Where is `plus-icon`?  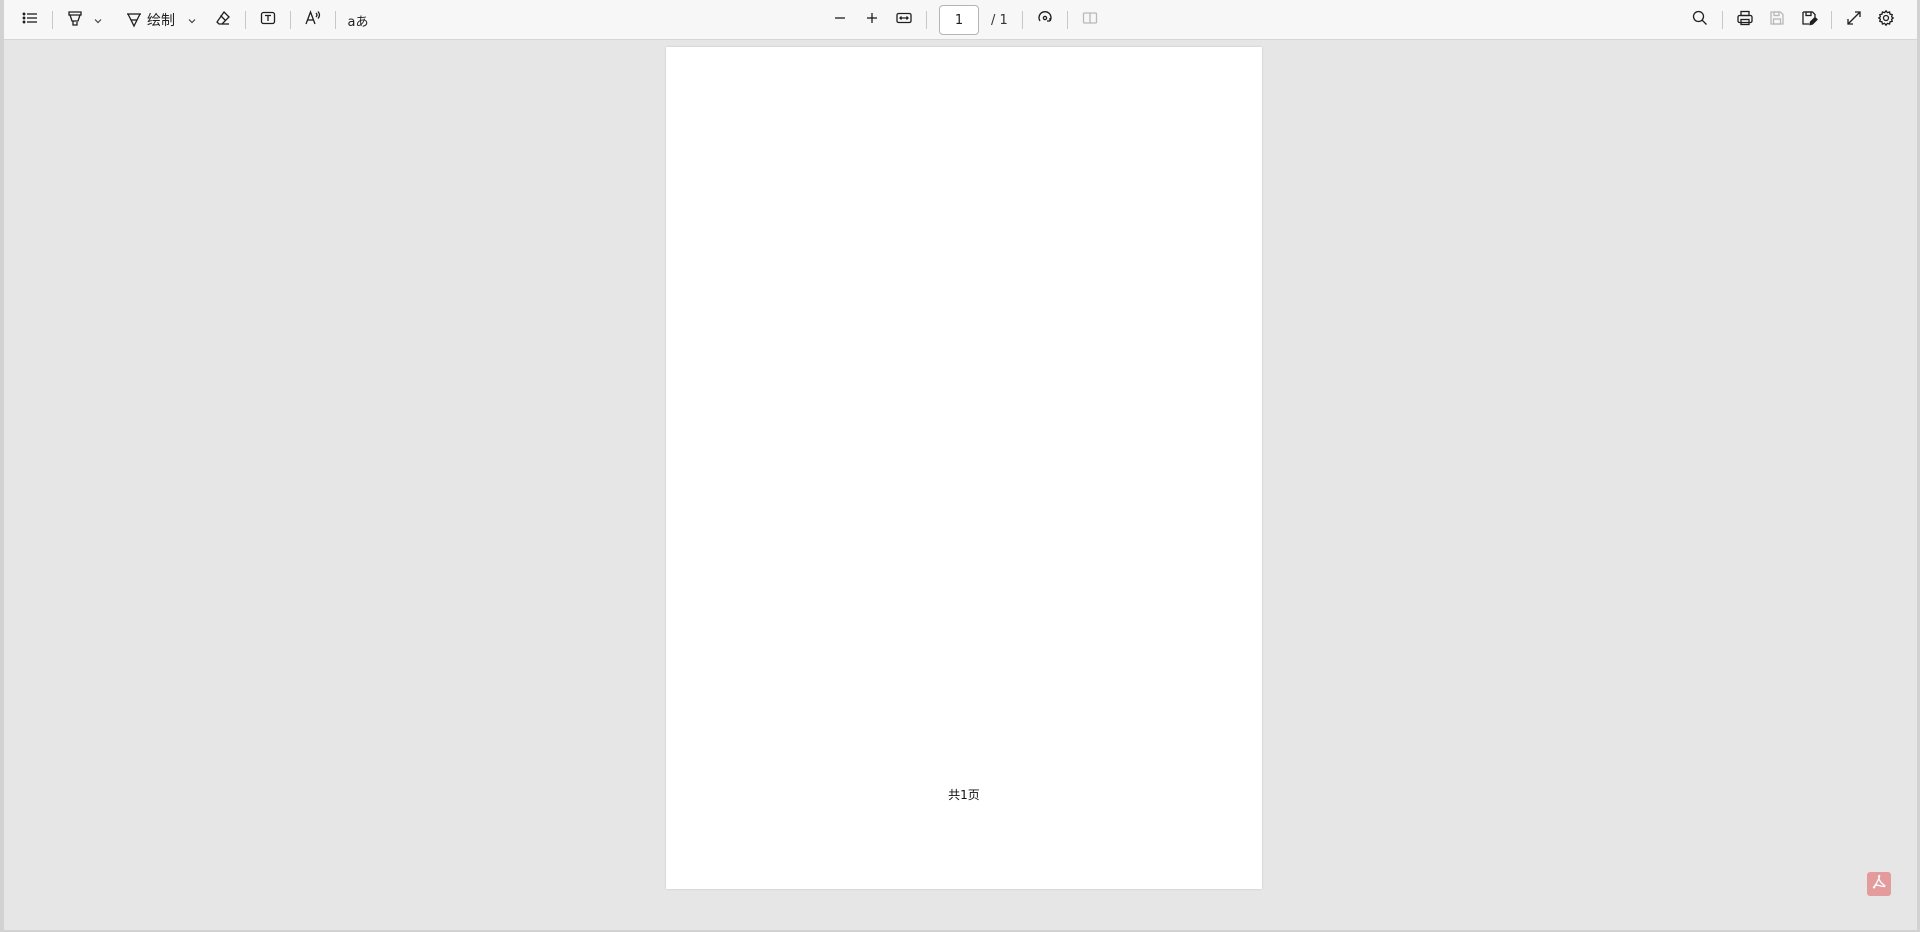
plus-icon is located at coordinates (872, 20).